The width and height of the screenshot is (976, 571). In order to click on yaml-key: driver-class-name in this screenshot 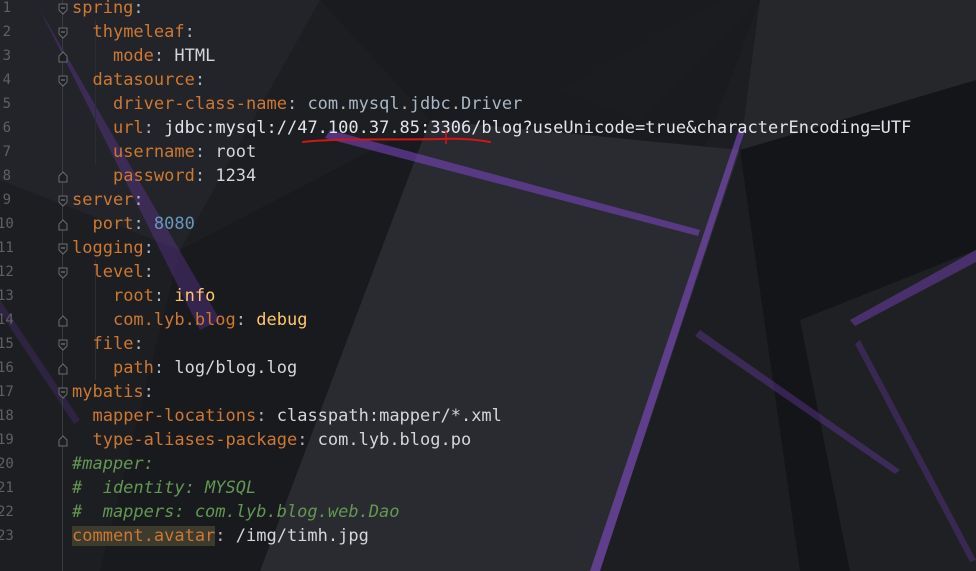, I will do `click(199, 104)`.